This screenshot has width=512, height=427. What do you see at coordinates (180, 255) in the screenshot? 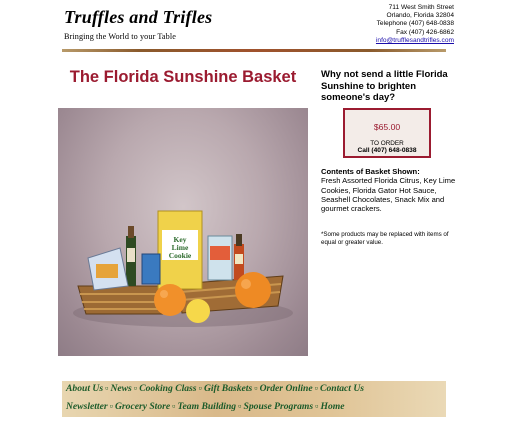
I see `svg-text: Cookie` at bounding box center [180, 255].